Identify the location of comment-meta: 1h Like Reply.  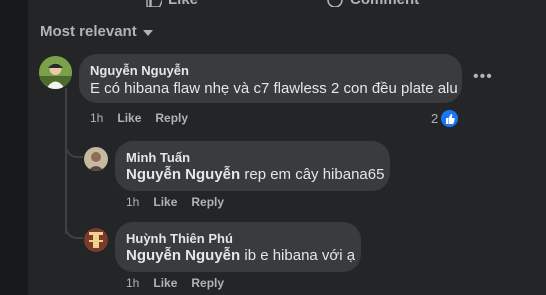
(139, 118).